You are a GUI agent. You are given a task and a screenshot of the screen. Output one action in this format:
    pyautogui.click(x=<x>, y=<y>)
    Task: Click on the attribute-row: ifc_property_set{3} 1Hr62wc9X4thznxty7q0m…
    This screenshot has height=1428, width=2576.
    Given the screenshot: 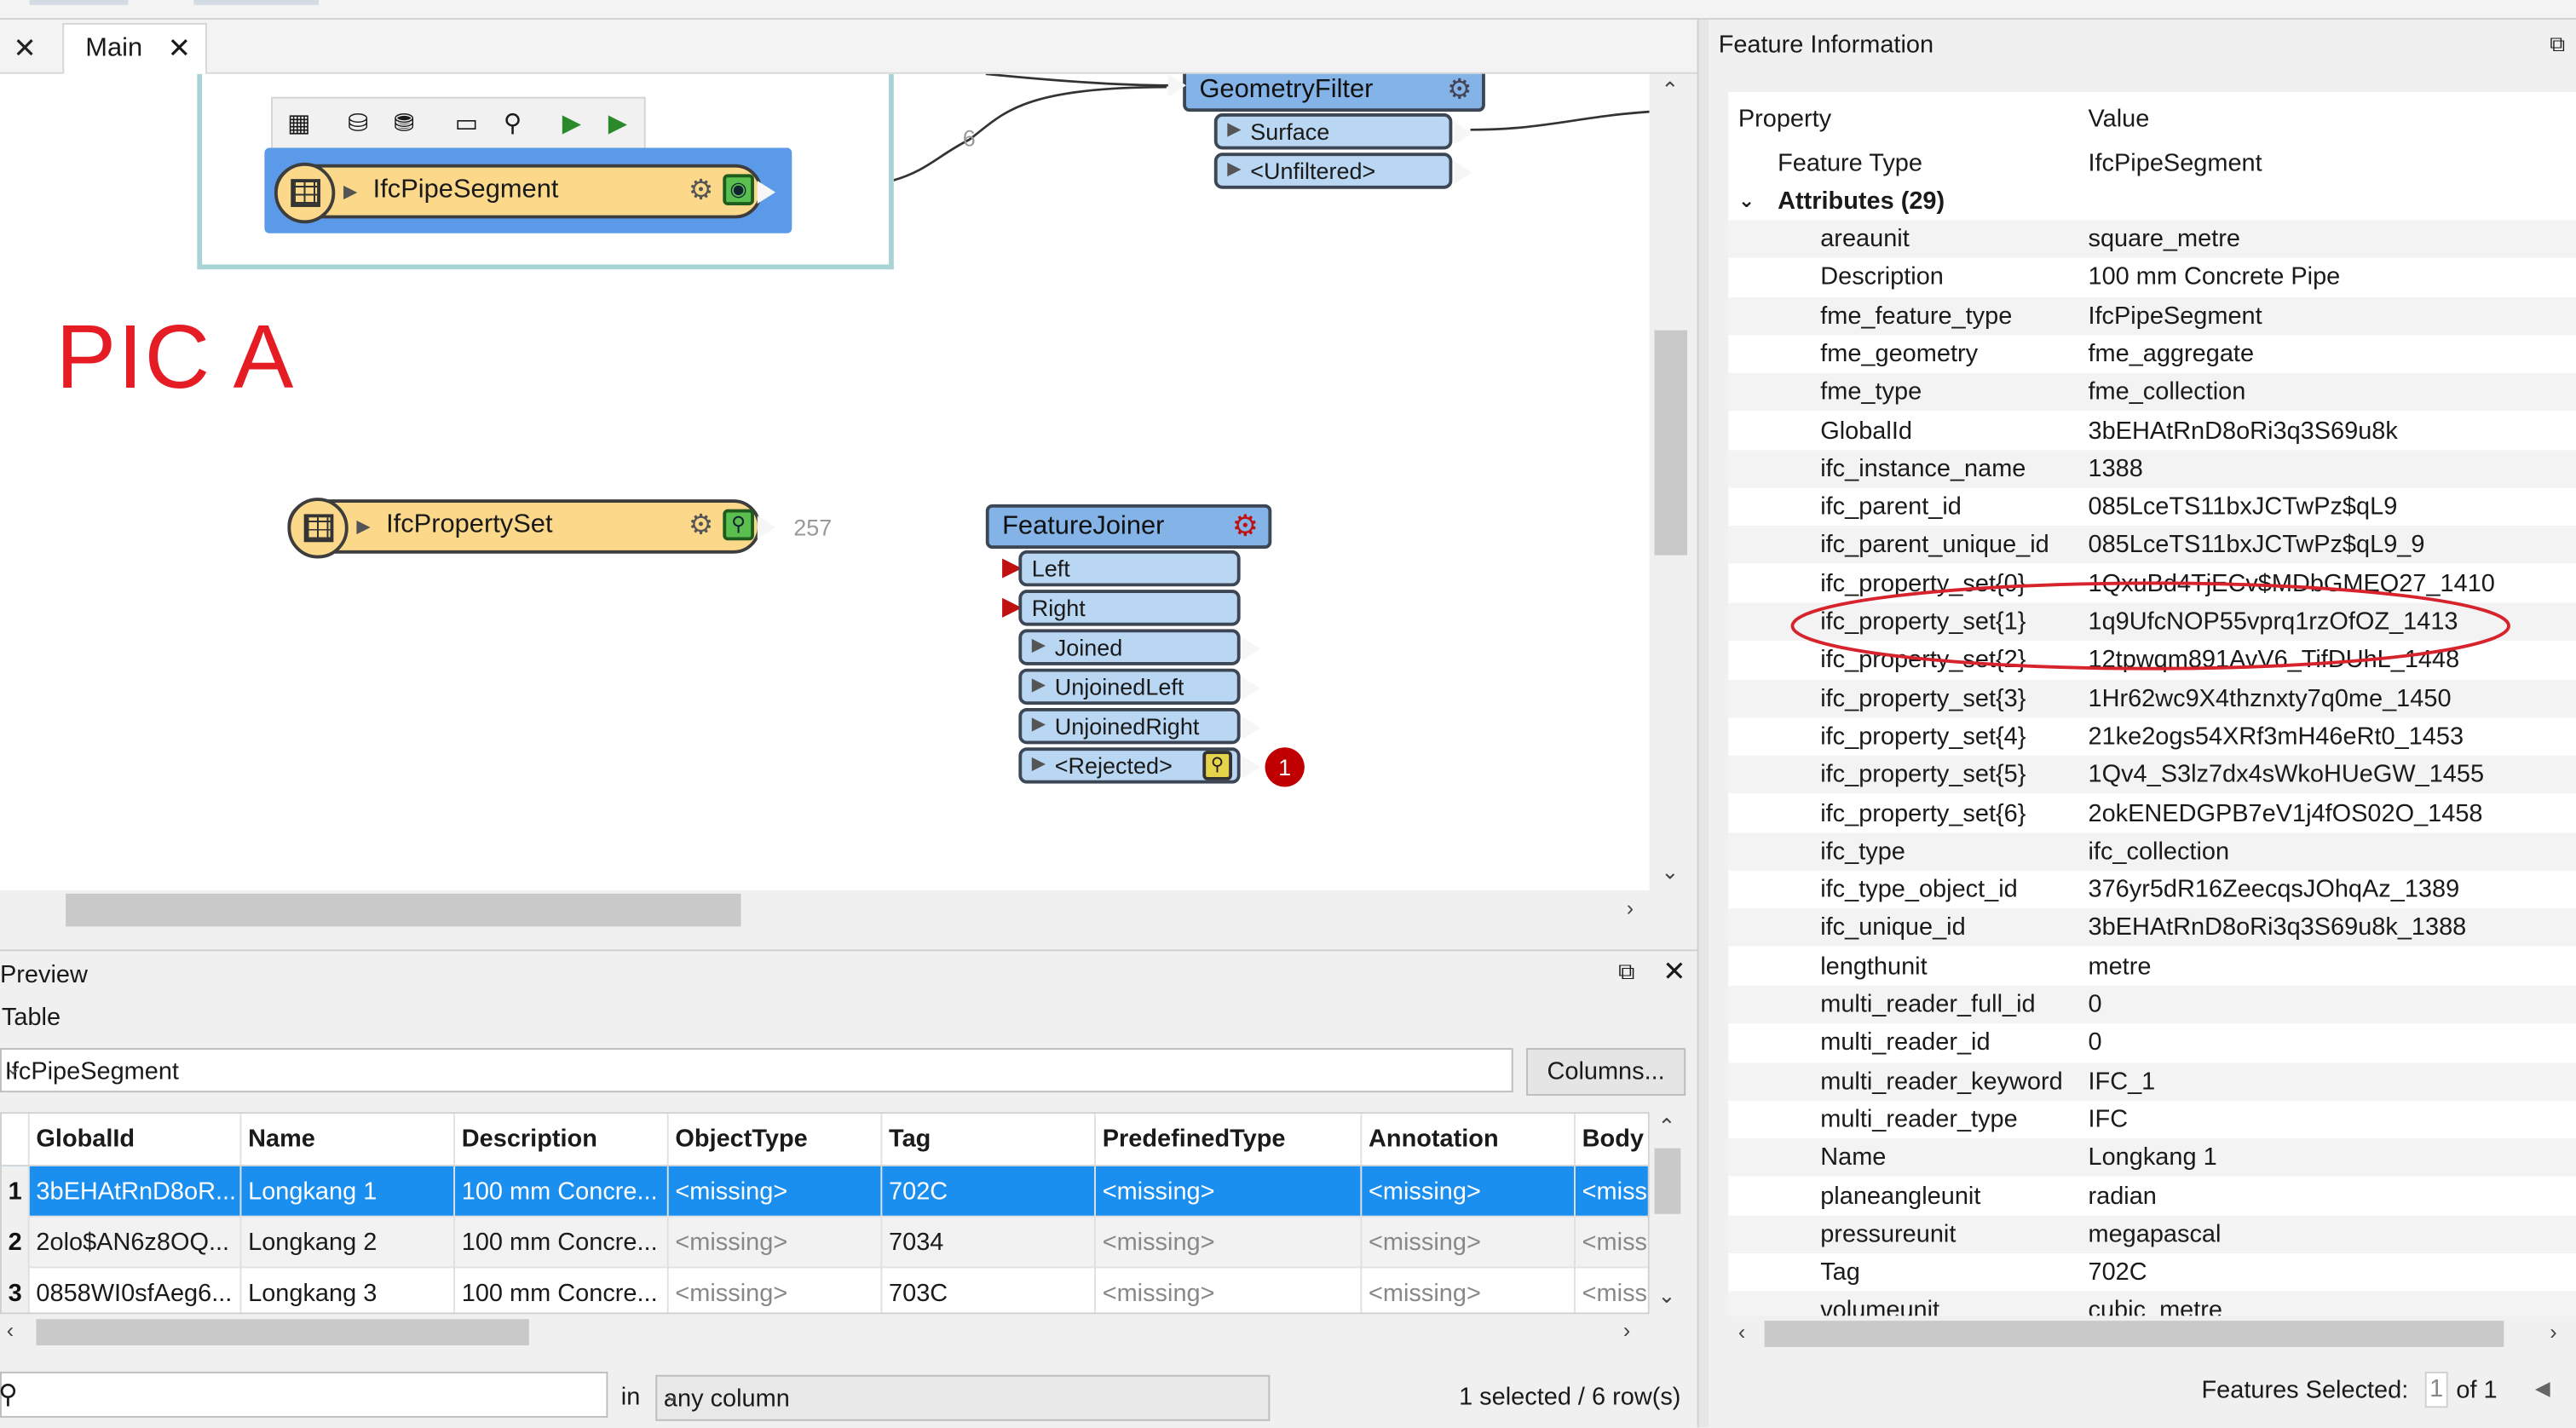 What is the action you would take?
    pyautogui.click(x=2152, y=698)
    